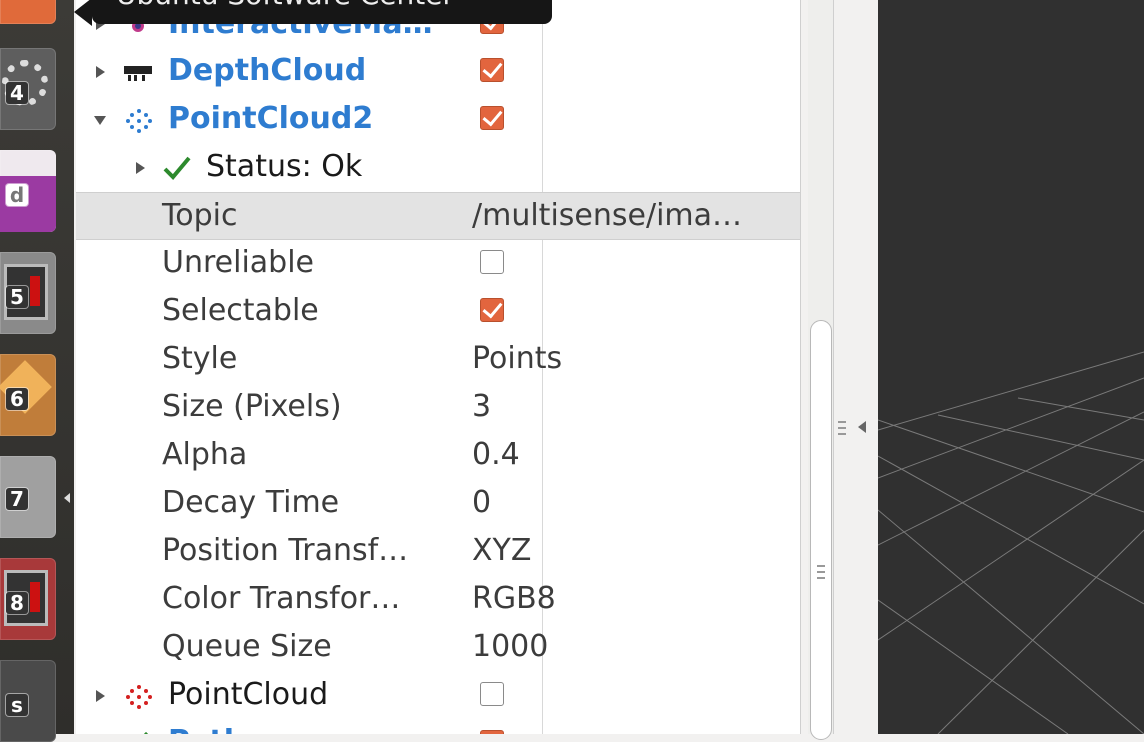  Describe the element at coordinates (177, 167) in the screenshot. I see `status-ok-check-icon` at that location.